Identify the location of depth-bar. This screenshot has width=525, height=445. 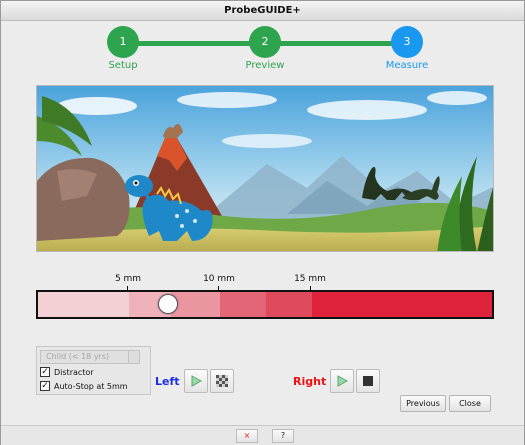
(265, 304).